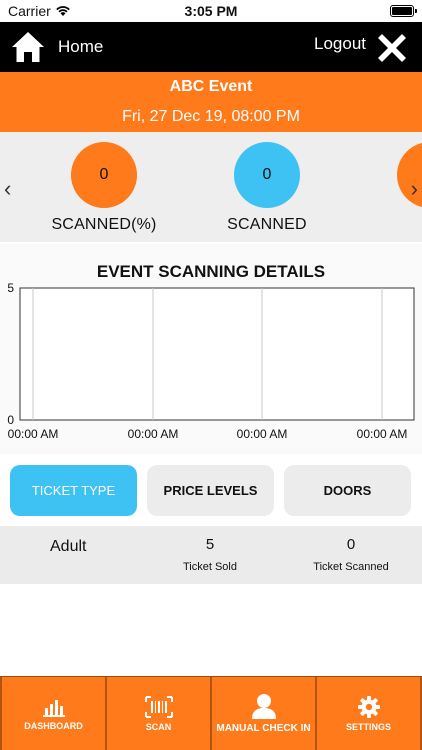 The image size is (422, 750). Describe the element at coordinates (210, 544) in the screenshot. I see `ticket-sold-value: 5` at that location.